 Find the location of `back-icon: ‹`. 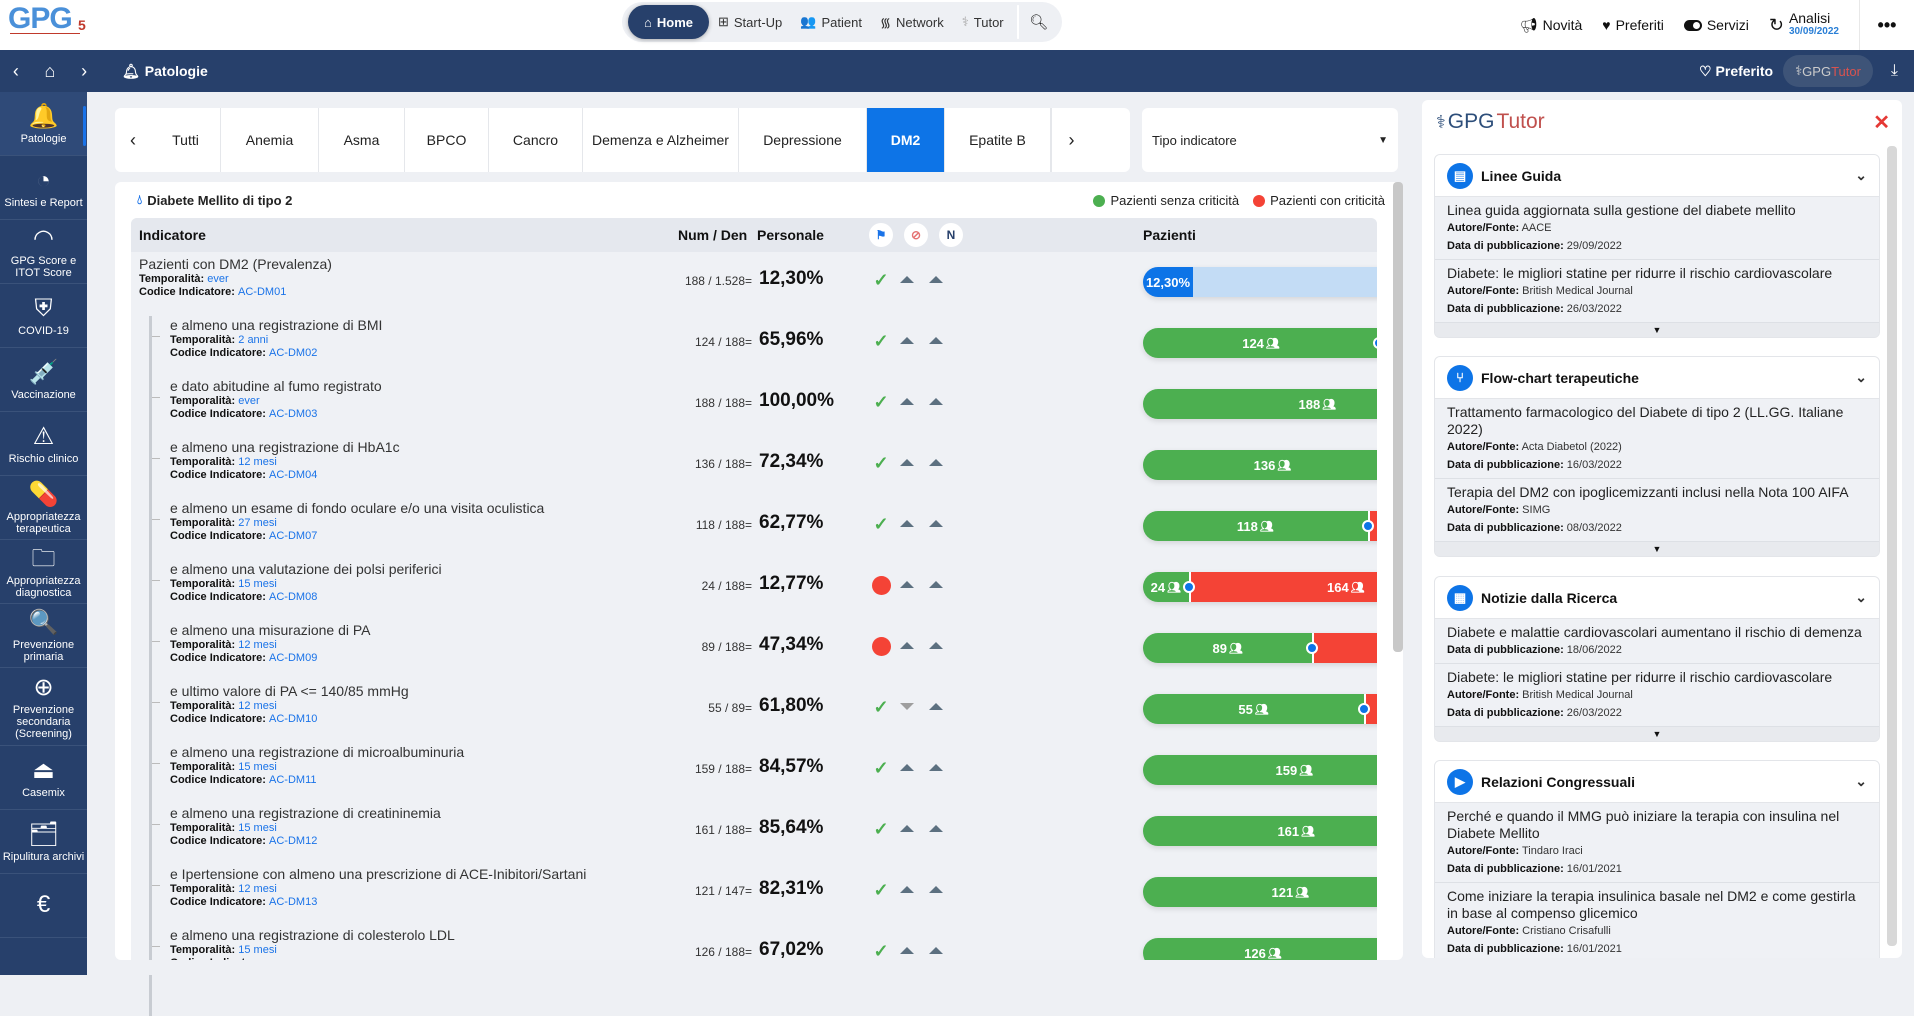

back-icon: ‹ is located at coordinates (16, 71).